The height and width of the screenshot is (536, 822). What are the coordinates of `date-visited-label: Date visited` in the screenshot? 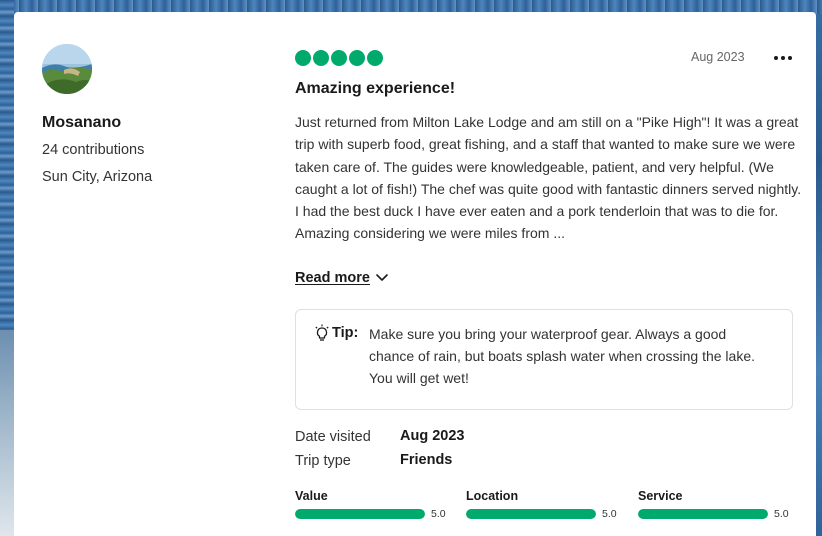 It's located at (333, 437).